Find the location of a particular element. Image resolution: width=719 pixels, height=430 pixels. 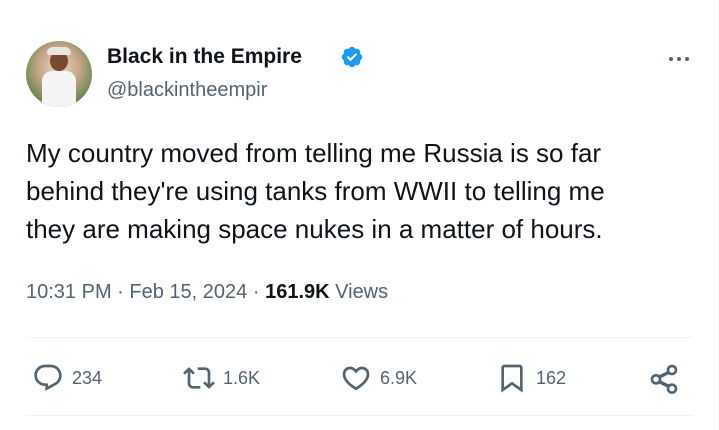

tweet-time: 10:31 PM is located at coordinates (69, 292).